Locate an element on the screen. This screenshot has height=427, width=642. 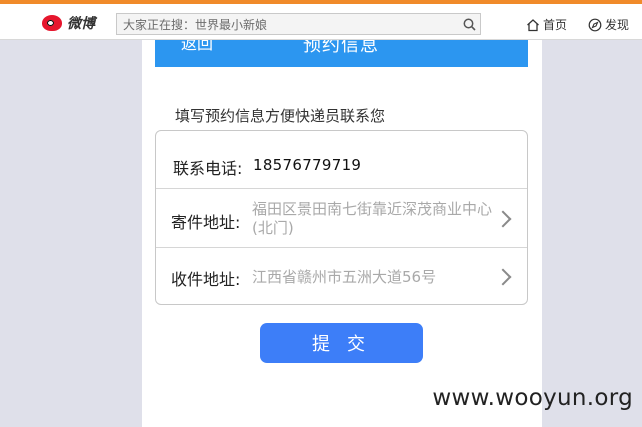
receiver-address-row: 收件地址: 江西省赣州市五洲大道56号 is located at coordinates (341, 276).